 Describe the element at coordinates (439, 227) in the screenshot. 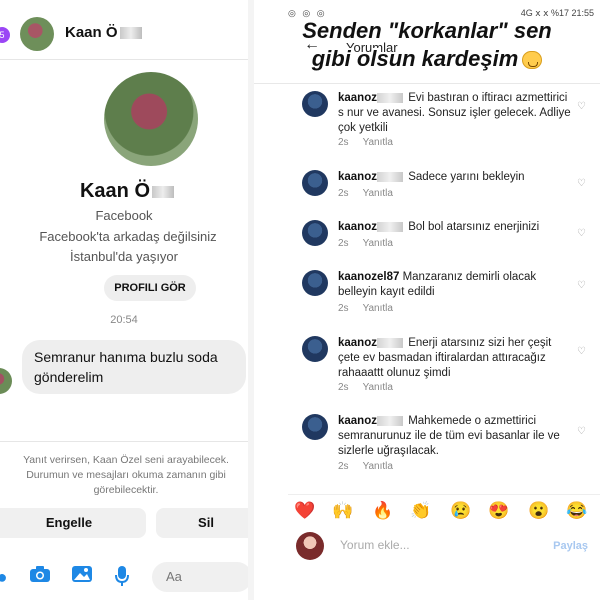

I see `comment-text: kaanoz Bol bol atarsınız enerjinizi` at that location.